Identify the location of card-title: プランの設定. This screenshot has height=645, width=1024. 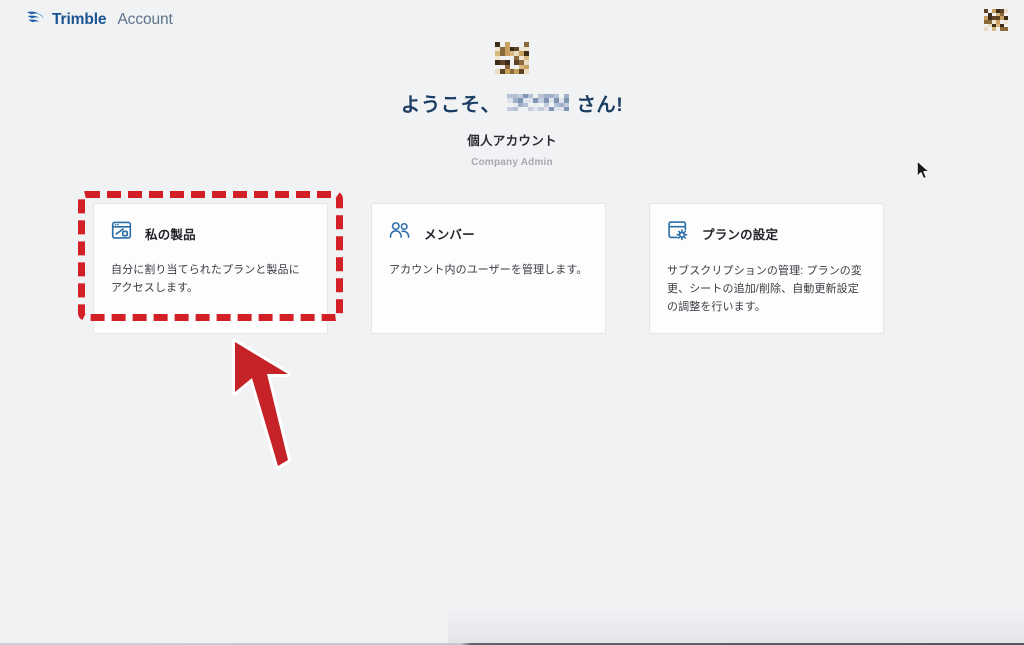
(740, 235).